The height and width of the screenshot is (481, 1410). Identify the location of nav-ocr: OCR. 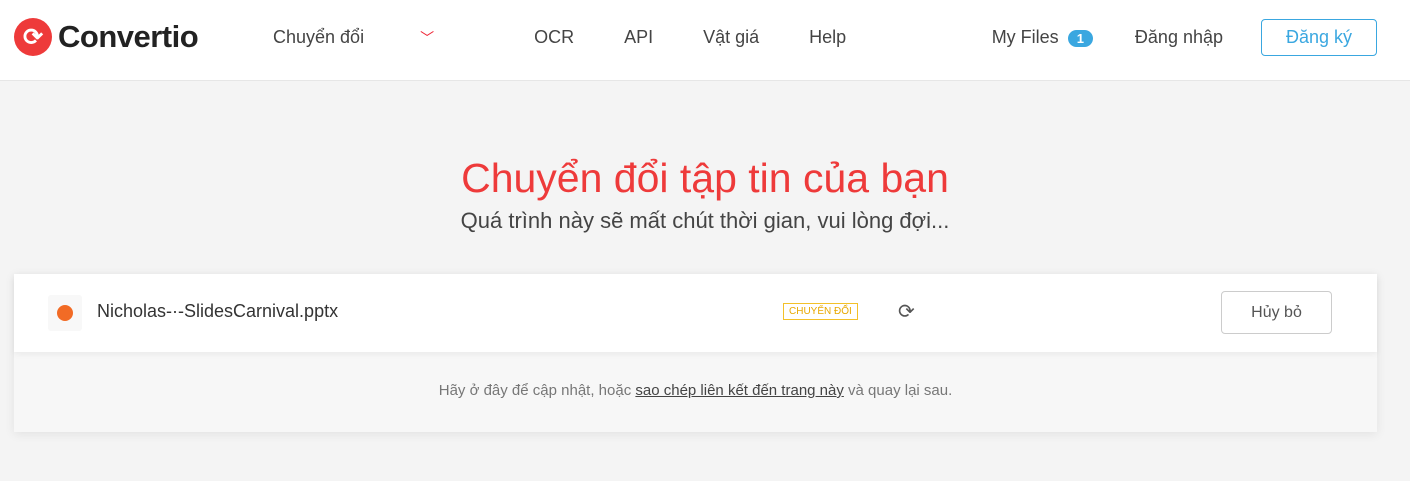
(554, 37).